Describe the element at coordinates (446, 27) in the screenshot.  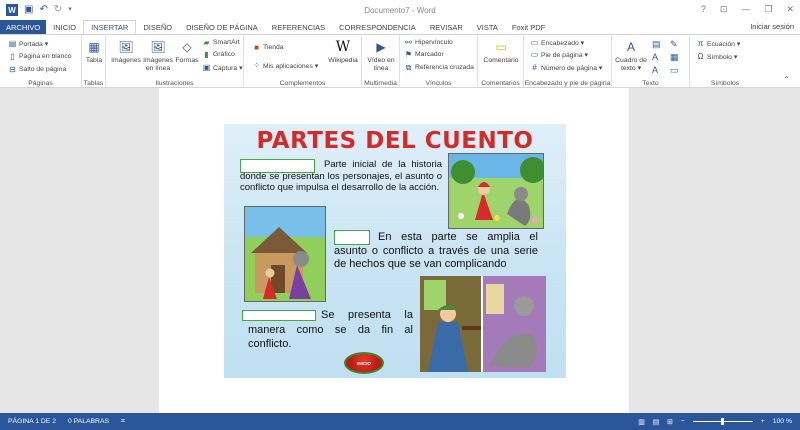
I see `tab-revisar: REVISAR` at that location.